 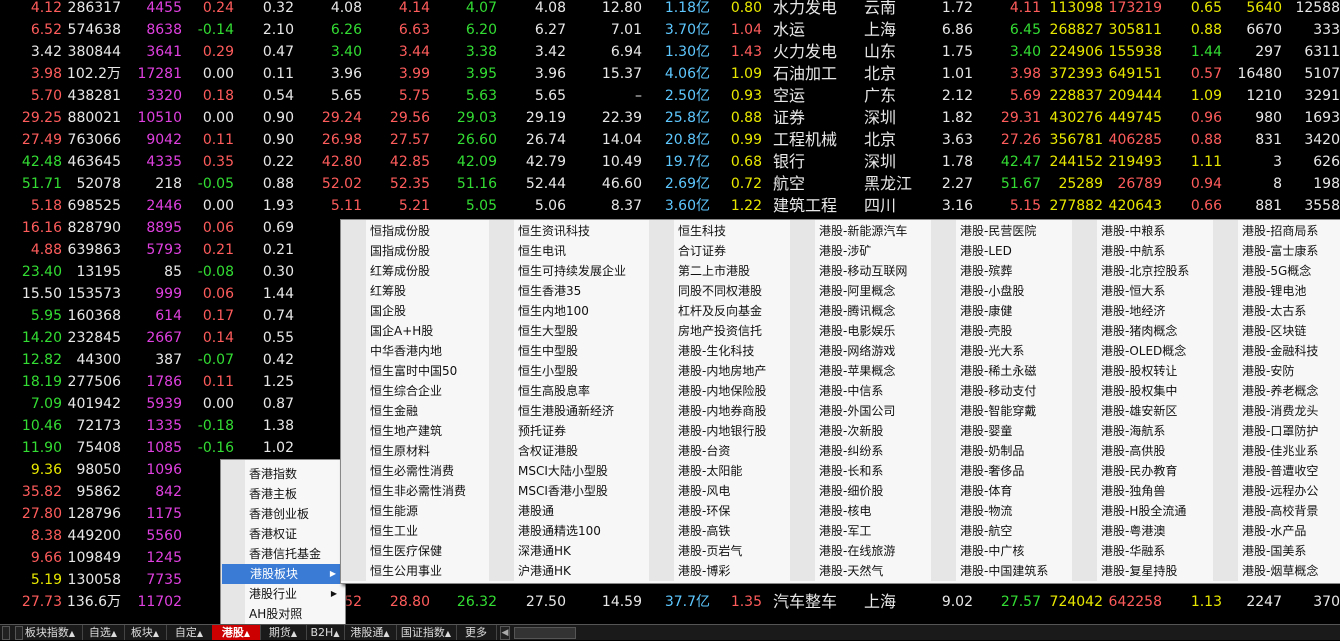 What do you see at coordinates (992, 291) in the screenshot?
I see `submenu-item: 港股-小盘股` at bounding box center [992, 291].